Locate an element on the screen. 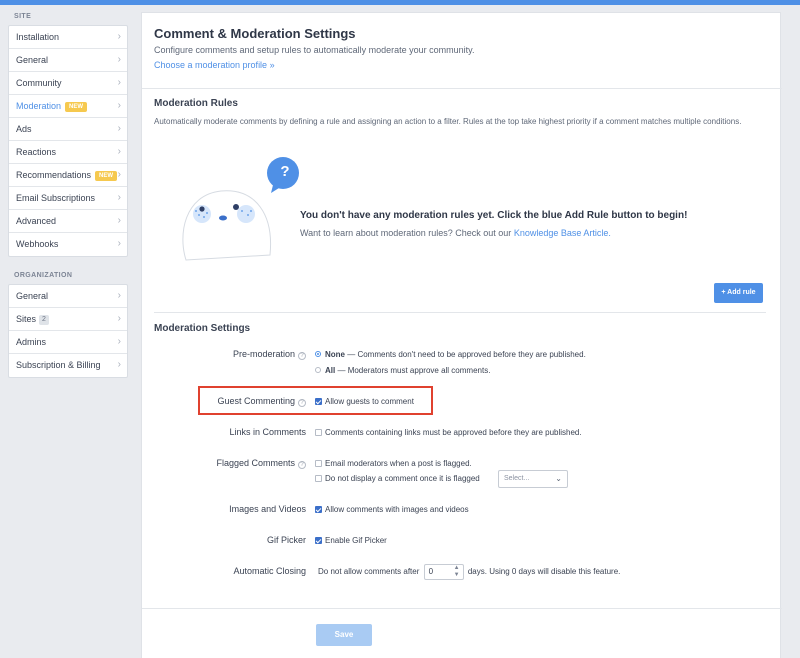 The width and height of the screenshot is (800, 658). sidebar-item-label: Community is located at coordinates (39, 83).